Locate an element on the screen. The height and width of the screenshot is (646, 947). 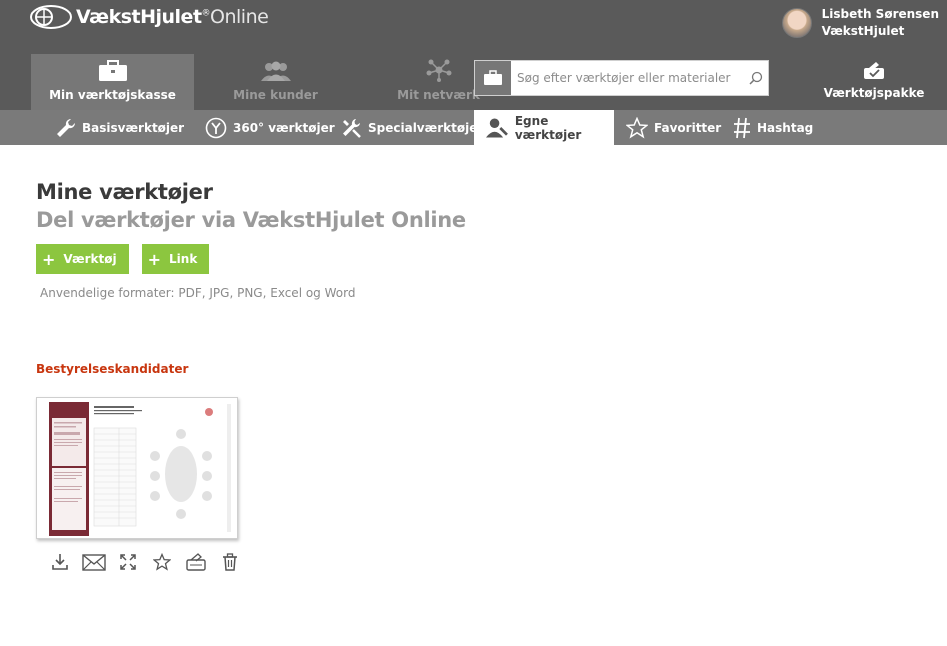
tab-label: 360° værktøjer is located at coordinates (284, 127).